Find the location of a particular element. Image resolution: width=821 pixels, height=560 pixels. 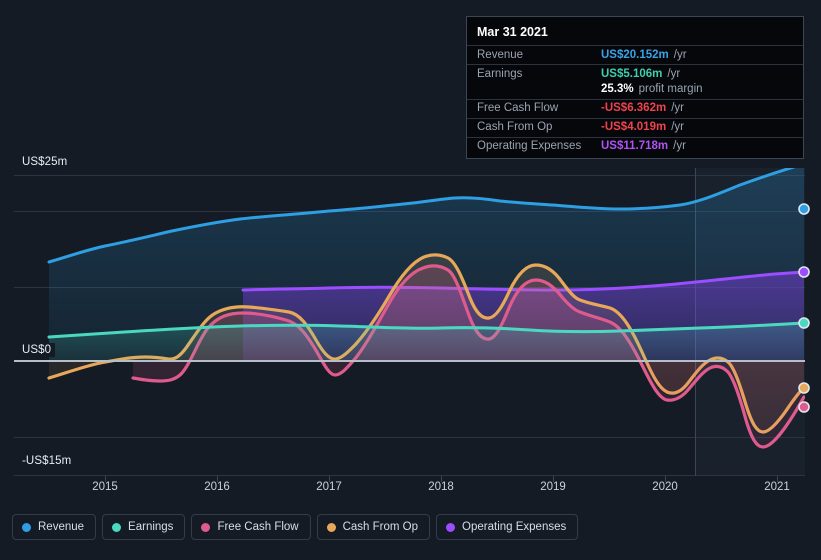

x-axis-label-2015: 2015 is located at coordinates (105, 487).